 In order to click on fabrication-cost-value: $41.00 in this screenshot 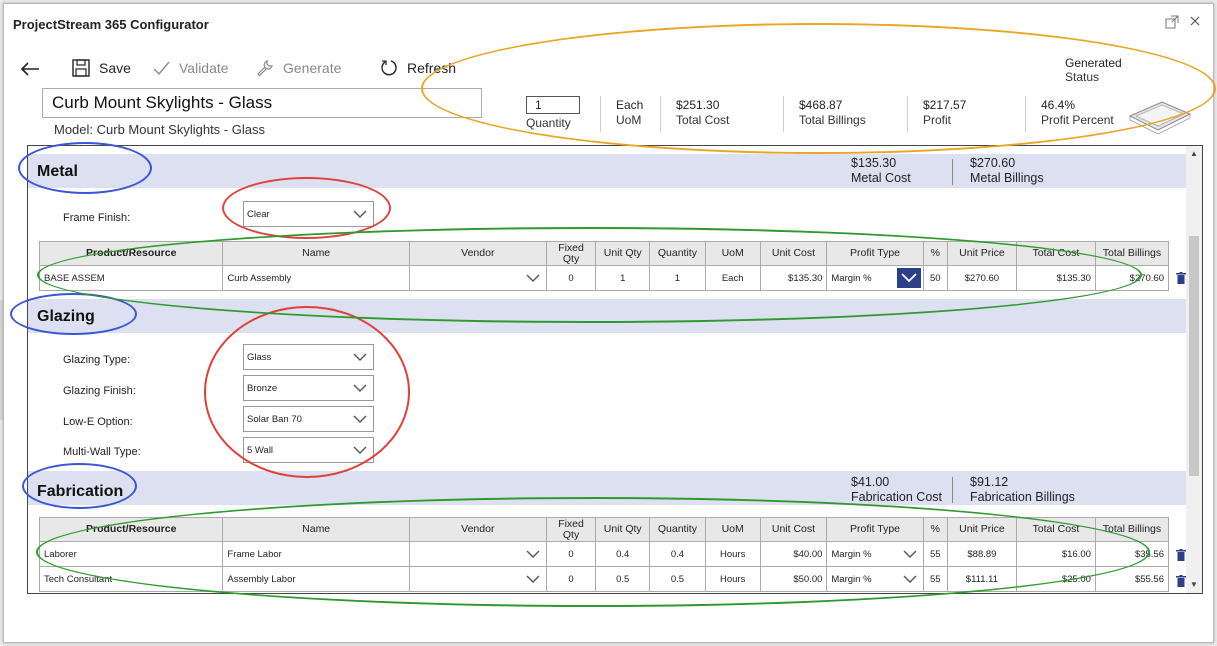, I will do `click(870, 482)`.